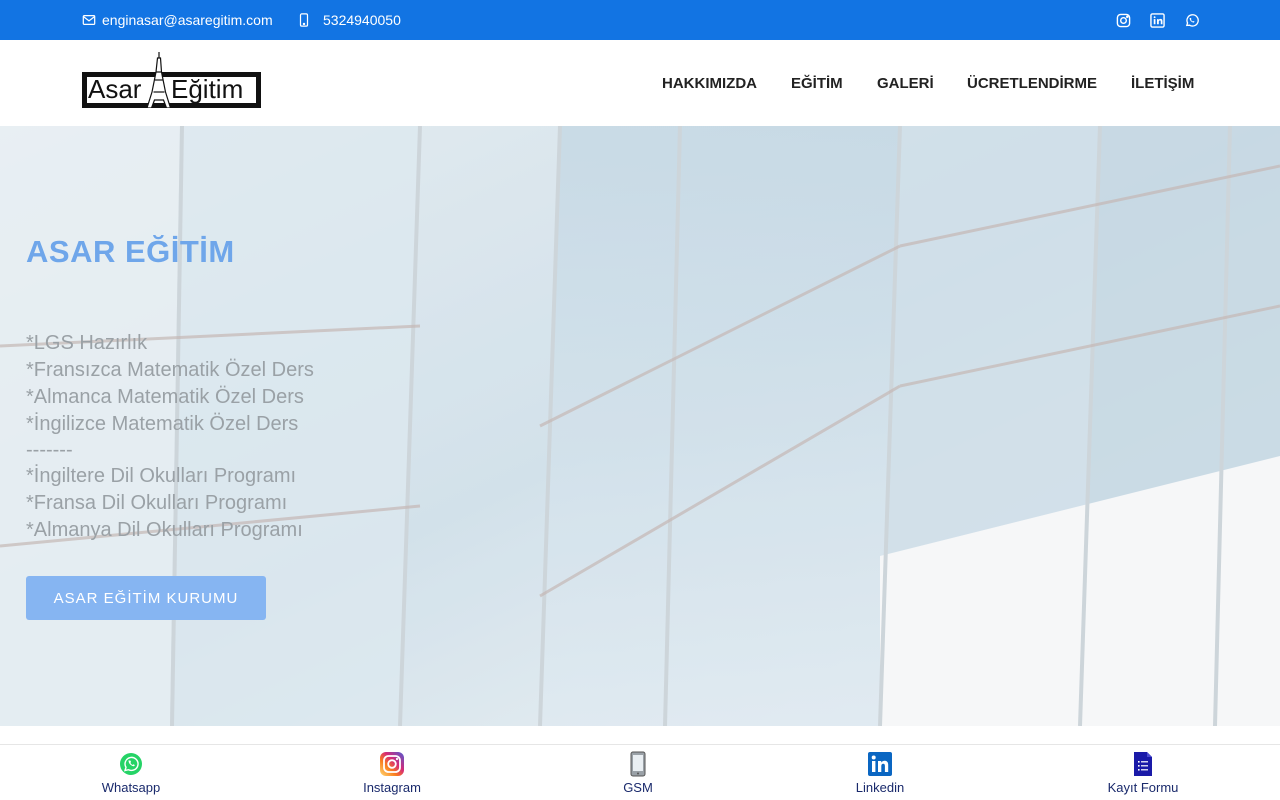 Image resolution: width=1280 pixels, height=800 pixels. I want to click on hero-line: *Almanya Dil Okulları Programı, so click(164, 530).